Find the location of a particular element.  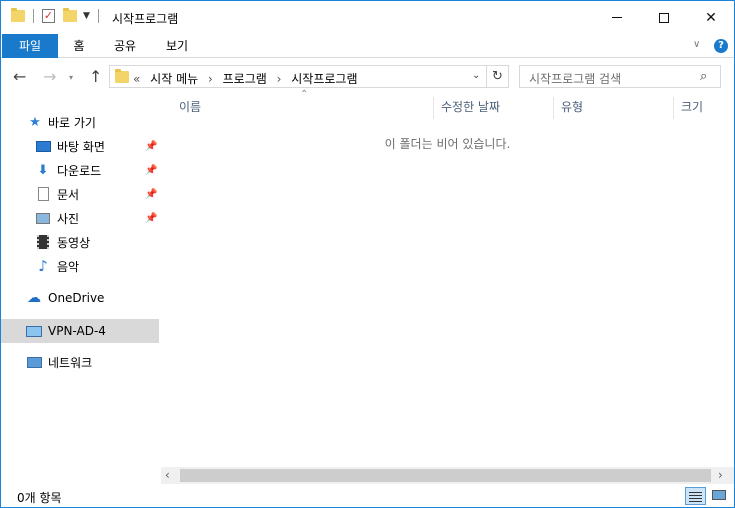

nav-item-documents: 문서 📌 is located at coordinates (80, 194).